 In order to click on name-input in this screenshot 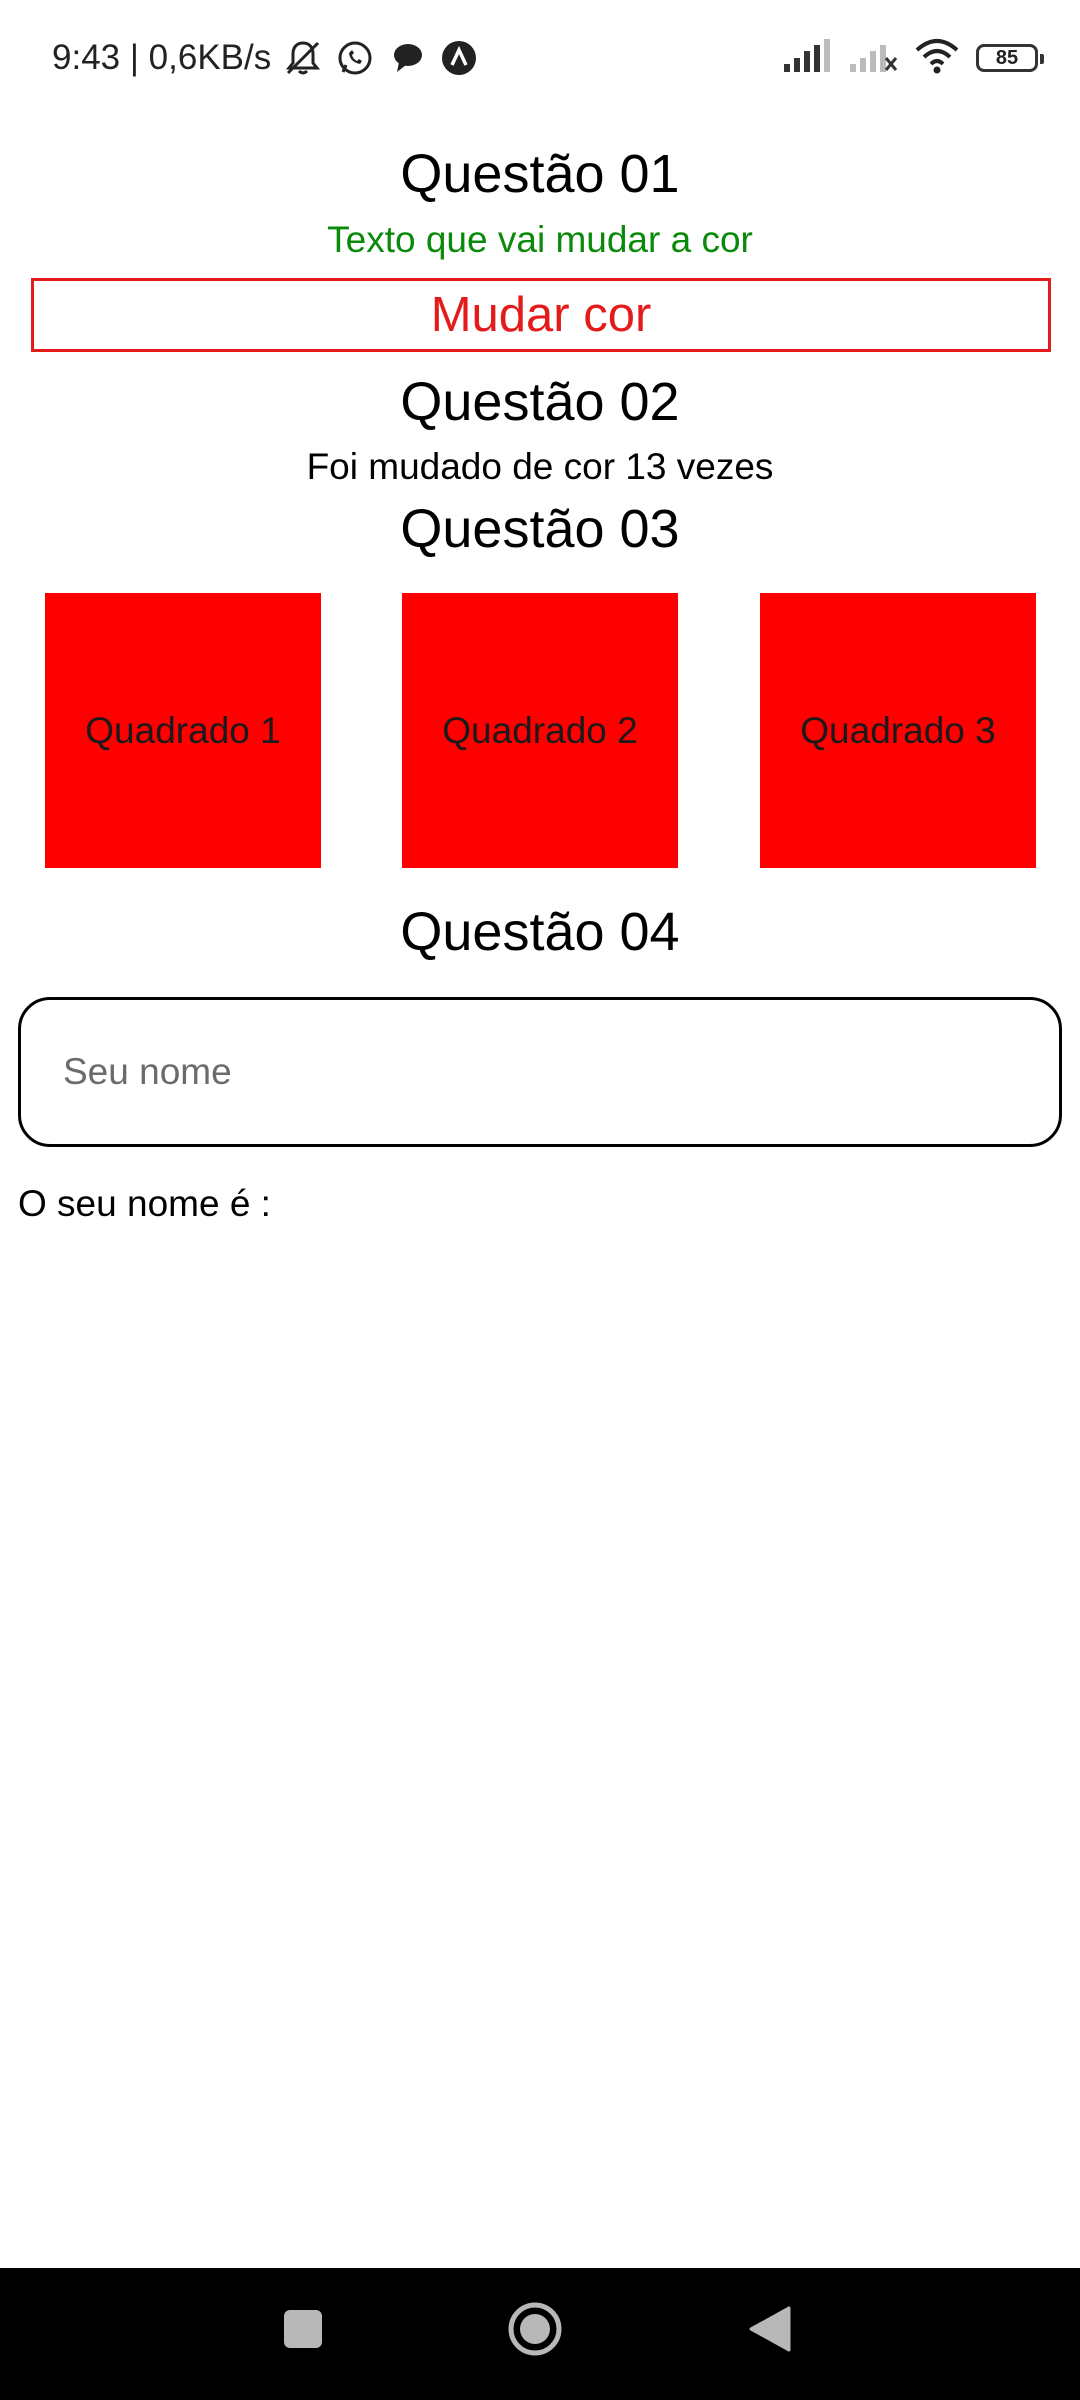, I will do `click(540, 1072)`.